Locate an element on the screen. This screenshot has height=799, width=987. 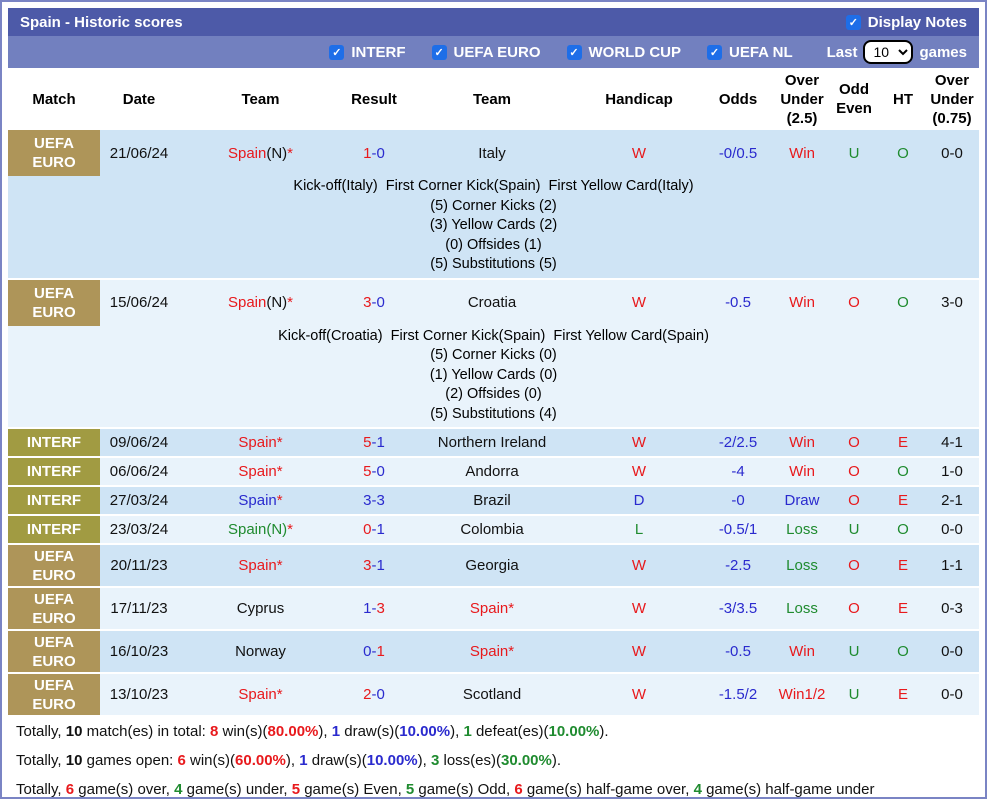
text-segment: L is located at coordinates (639, 529).